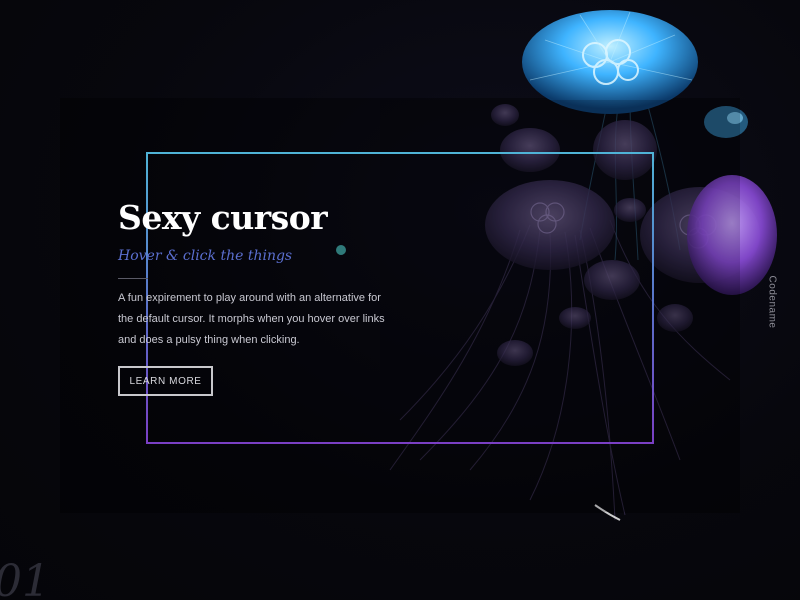 The height and width of the screenshot is (600, 800). What do you see at coordinates (165, 381) in the screenshot?
I see `learn-more-button: LEARN MORE` at bounding box center [165, 381].